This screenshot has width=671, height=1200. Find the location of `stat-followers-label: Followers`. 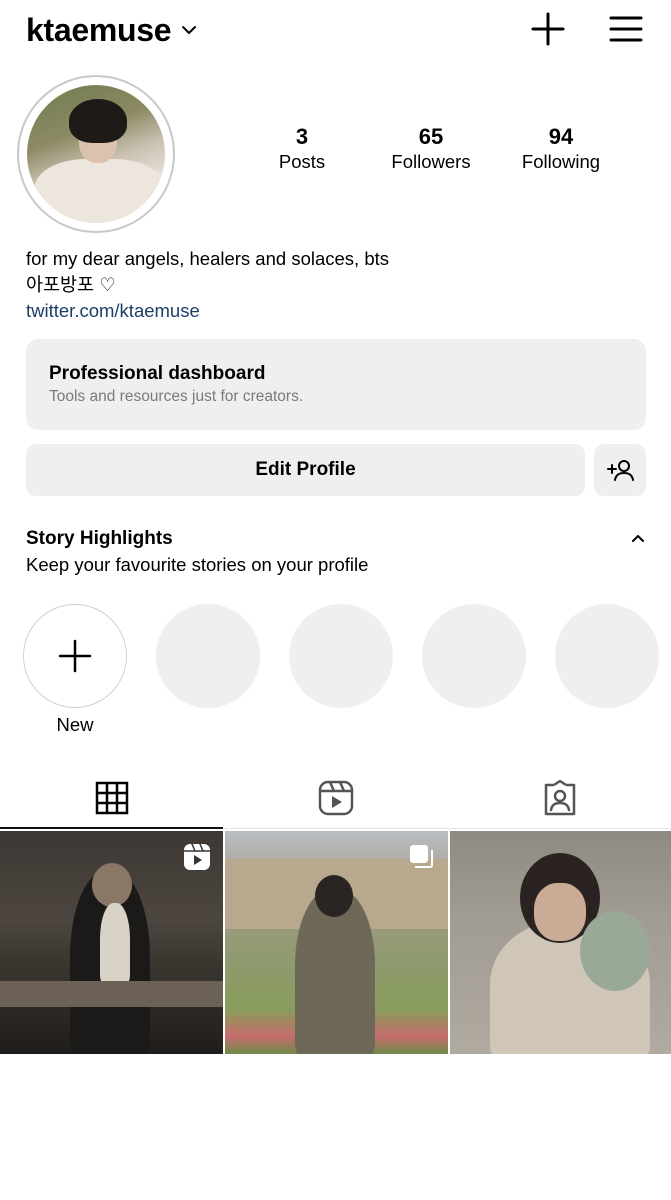

stat-followers-label: Followers is located at coordinates (431, 161).